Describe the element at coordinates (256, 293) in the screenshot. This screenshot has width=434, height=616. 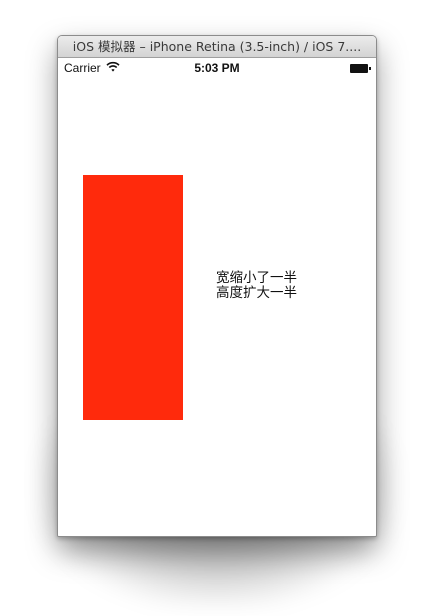
I see `label-line-height: 高度扩大一半` at that location.